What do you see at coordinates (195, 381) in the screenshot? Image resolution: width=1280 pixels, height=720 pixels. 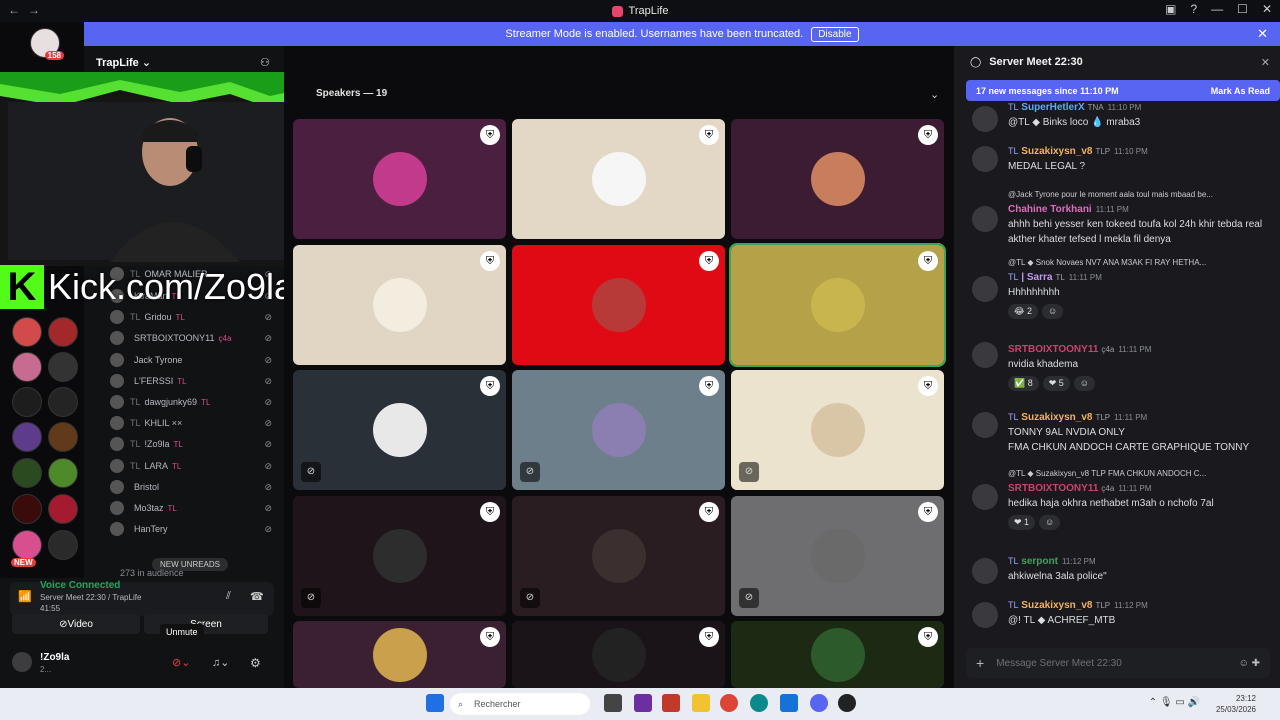 I see `voice-user-item: L'FERSSI TL ⊘` at bounding box center [195, 381].